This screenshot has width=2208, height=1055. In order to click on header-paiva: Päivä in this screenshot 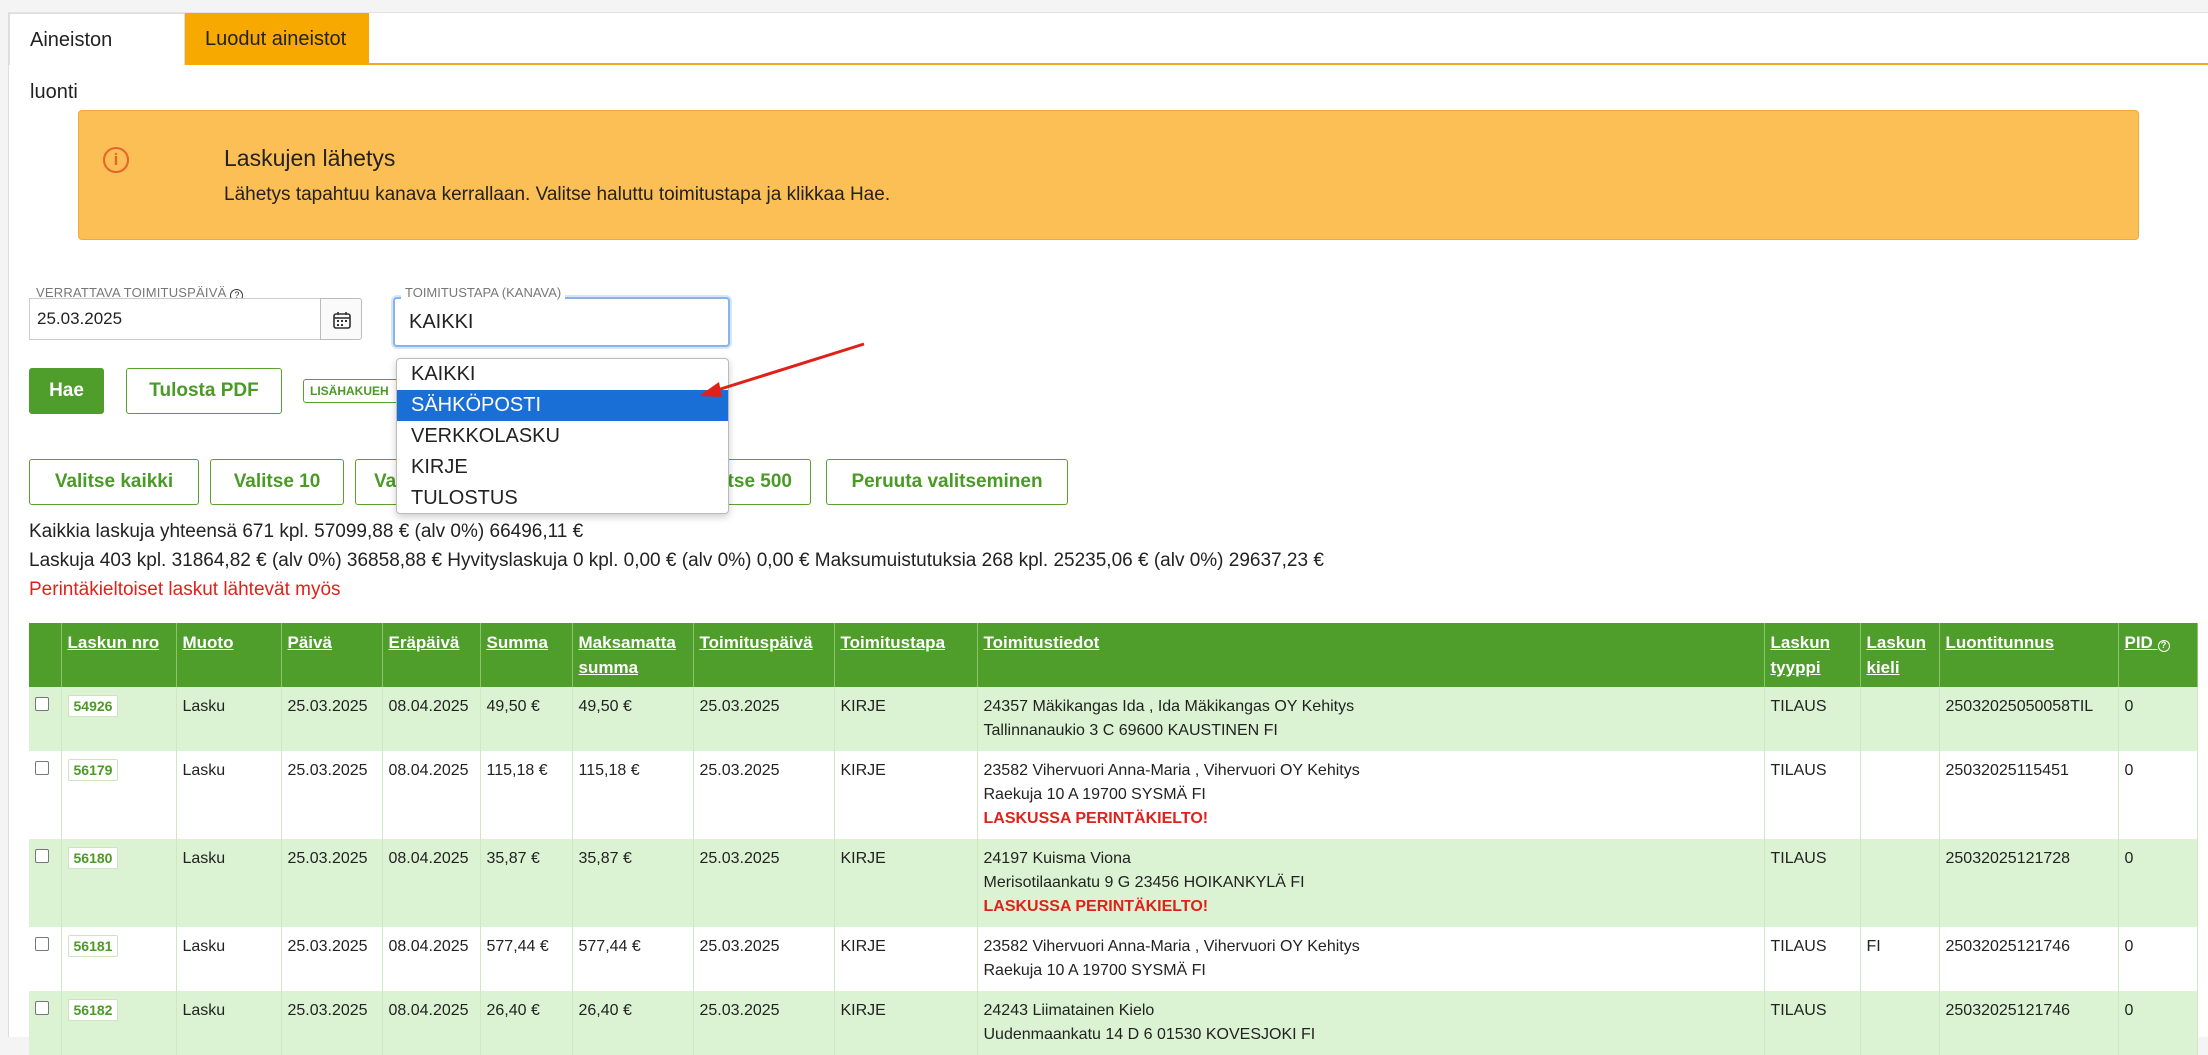, I will do `click(332, 655)`.